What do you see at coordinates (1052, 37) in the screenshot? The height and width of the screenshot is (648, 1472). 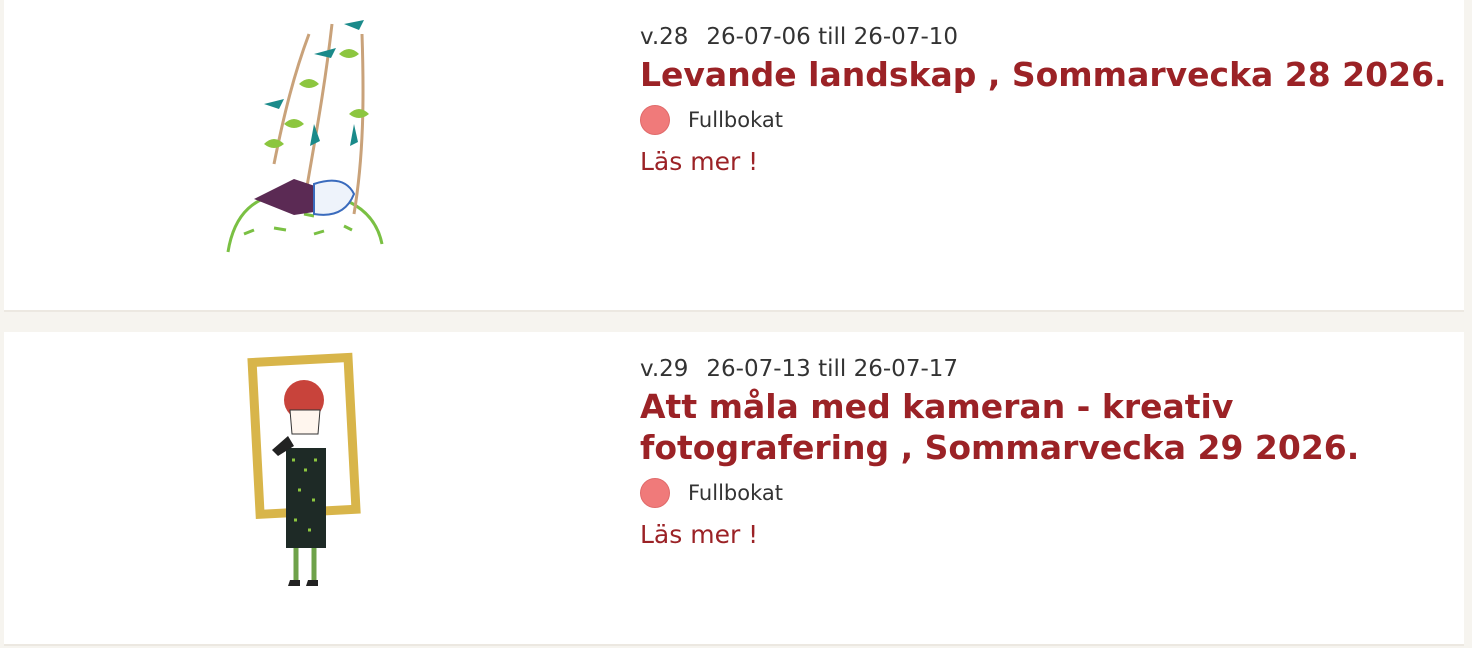 I see `course-dates: v.28 26-07-06 till 26-07-10` at bounding box center [1052, 37].